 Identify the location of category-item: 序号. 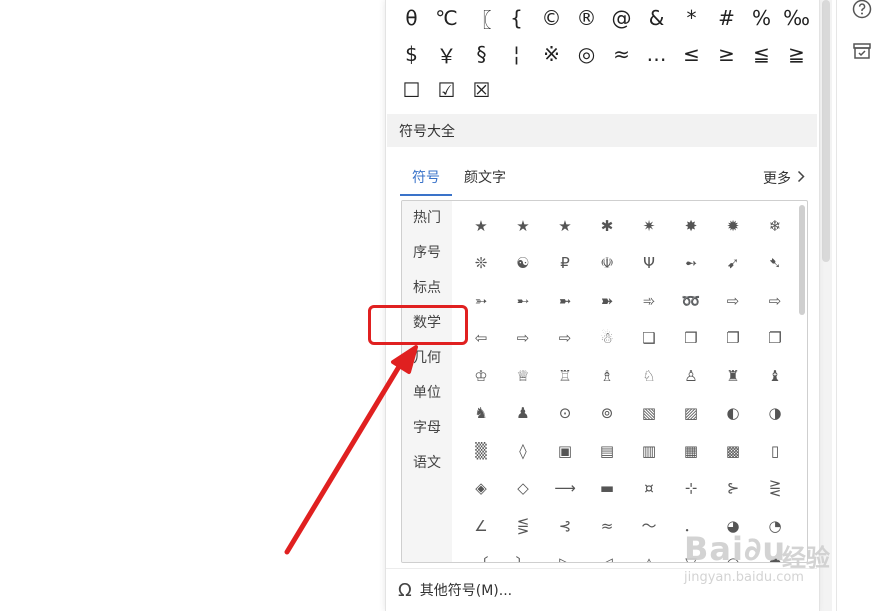
(427, 253).